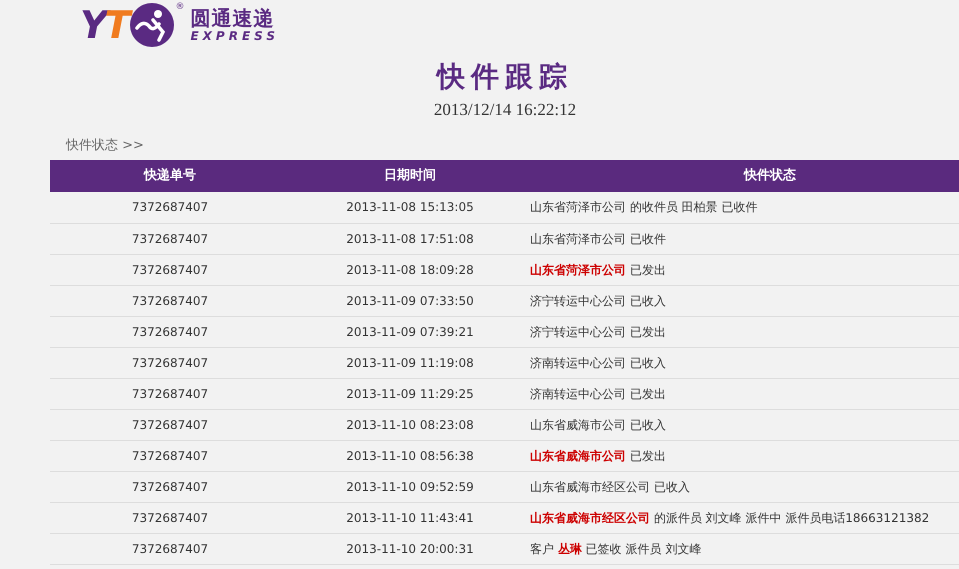  I want to click on table-cell: 济南转运中心公司 已发出, so click(744, 393).